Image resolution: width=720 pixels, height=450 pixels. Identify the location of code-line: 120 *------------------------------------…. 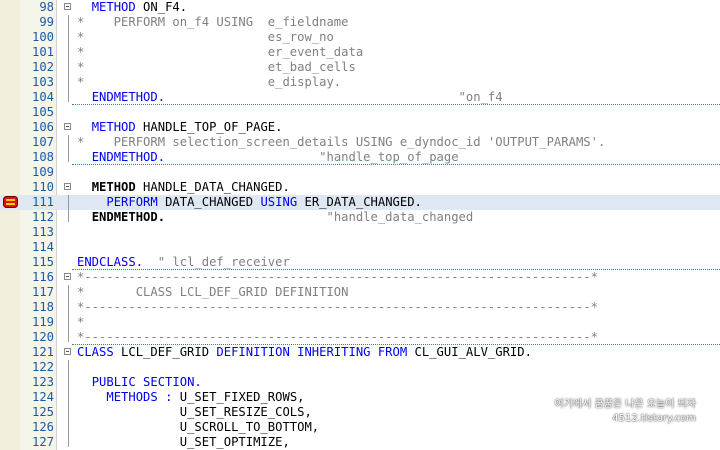
(360, 337).